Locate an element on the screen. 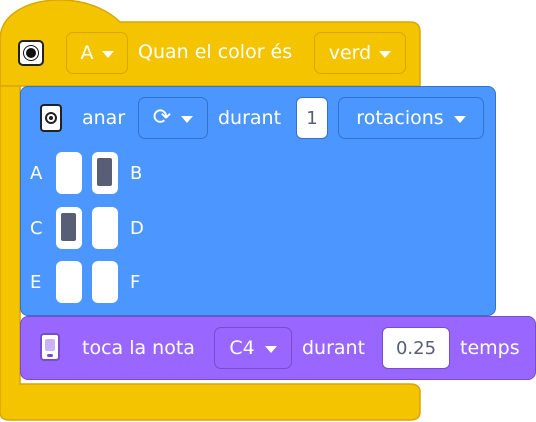 The width and height of the screenshot is (536, 422). port-label-b: B is located at coordinates (136, 173).